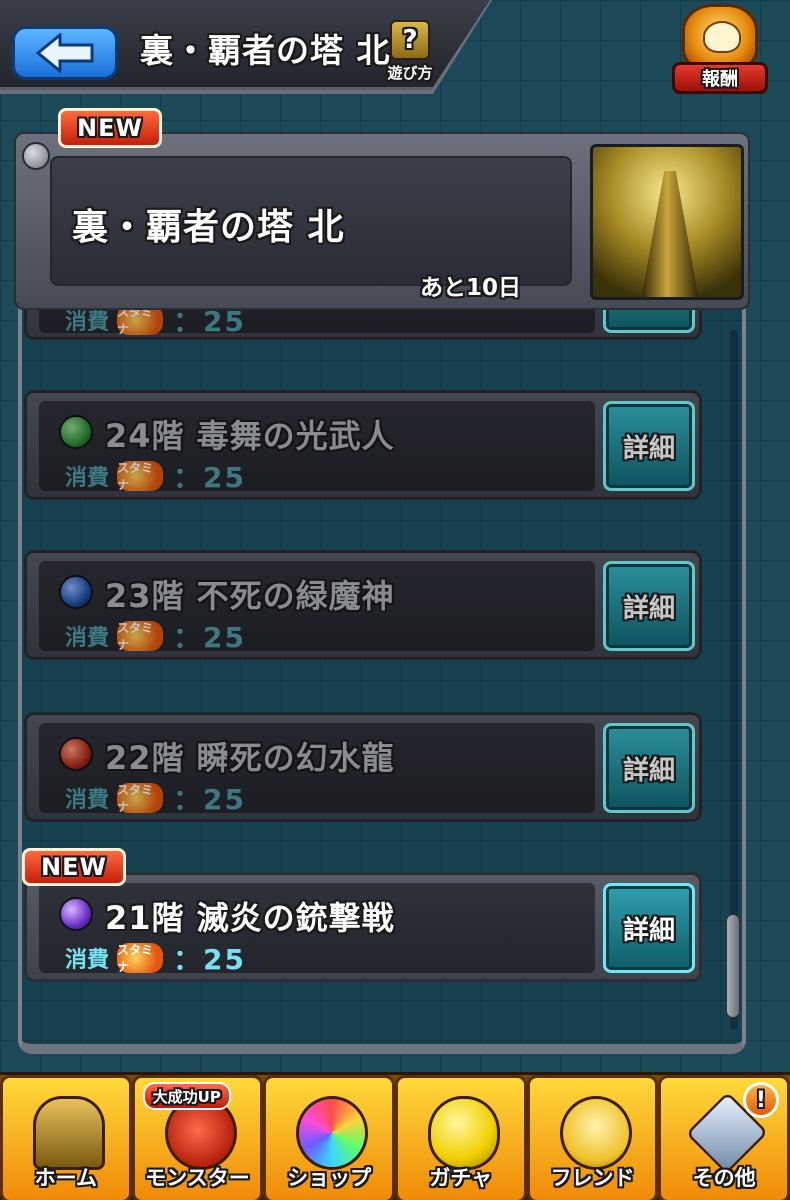 Image resolution: width=790 pixels, height=1200 pixels. I want to click on how-to-play-label: 遊び方, so click(410, 73).